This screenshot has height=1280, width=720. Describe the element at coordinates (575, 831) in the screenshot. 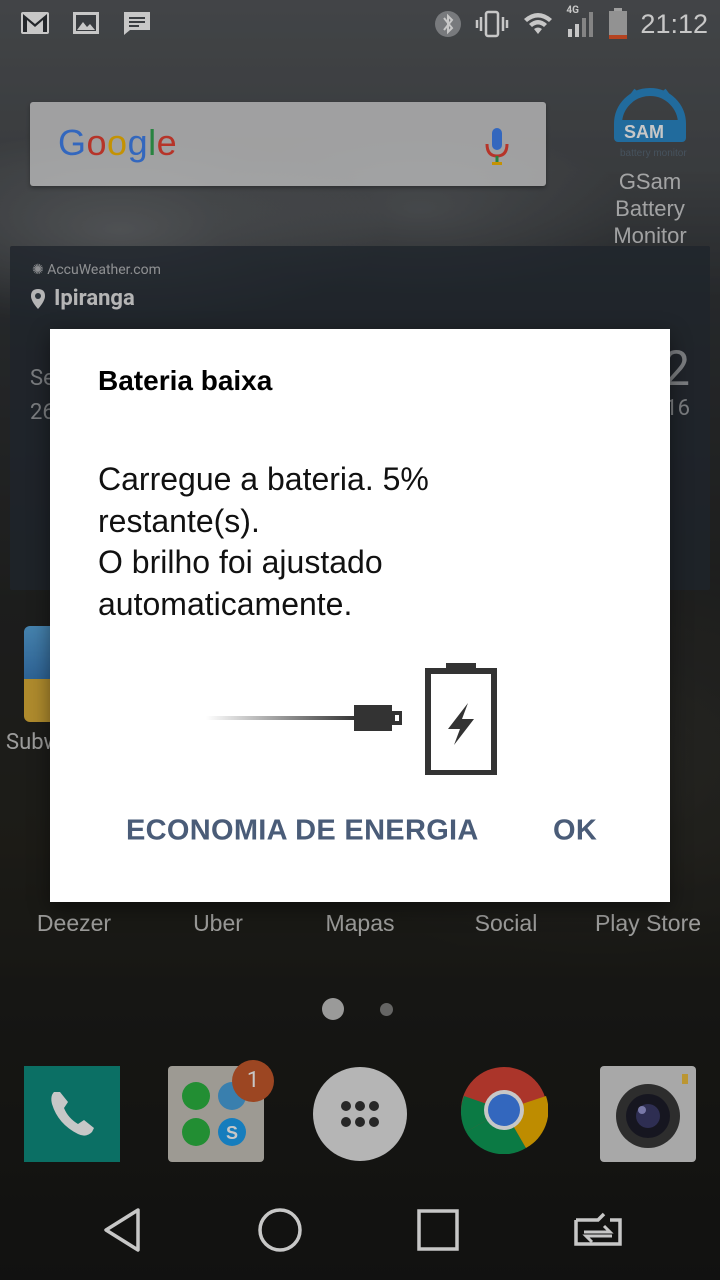

I see `ok-button: OK` at that location.